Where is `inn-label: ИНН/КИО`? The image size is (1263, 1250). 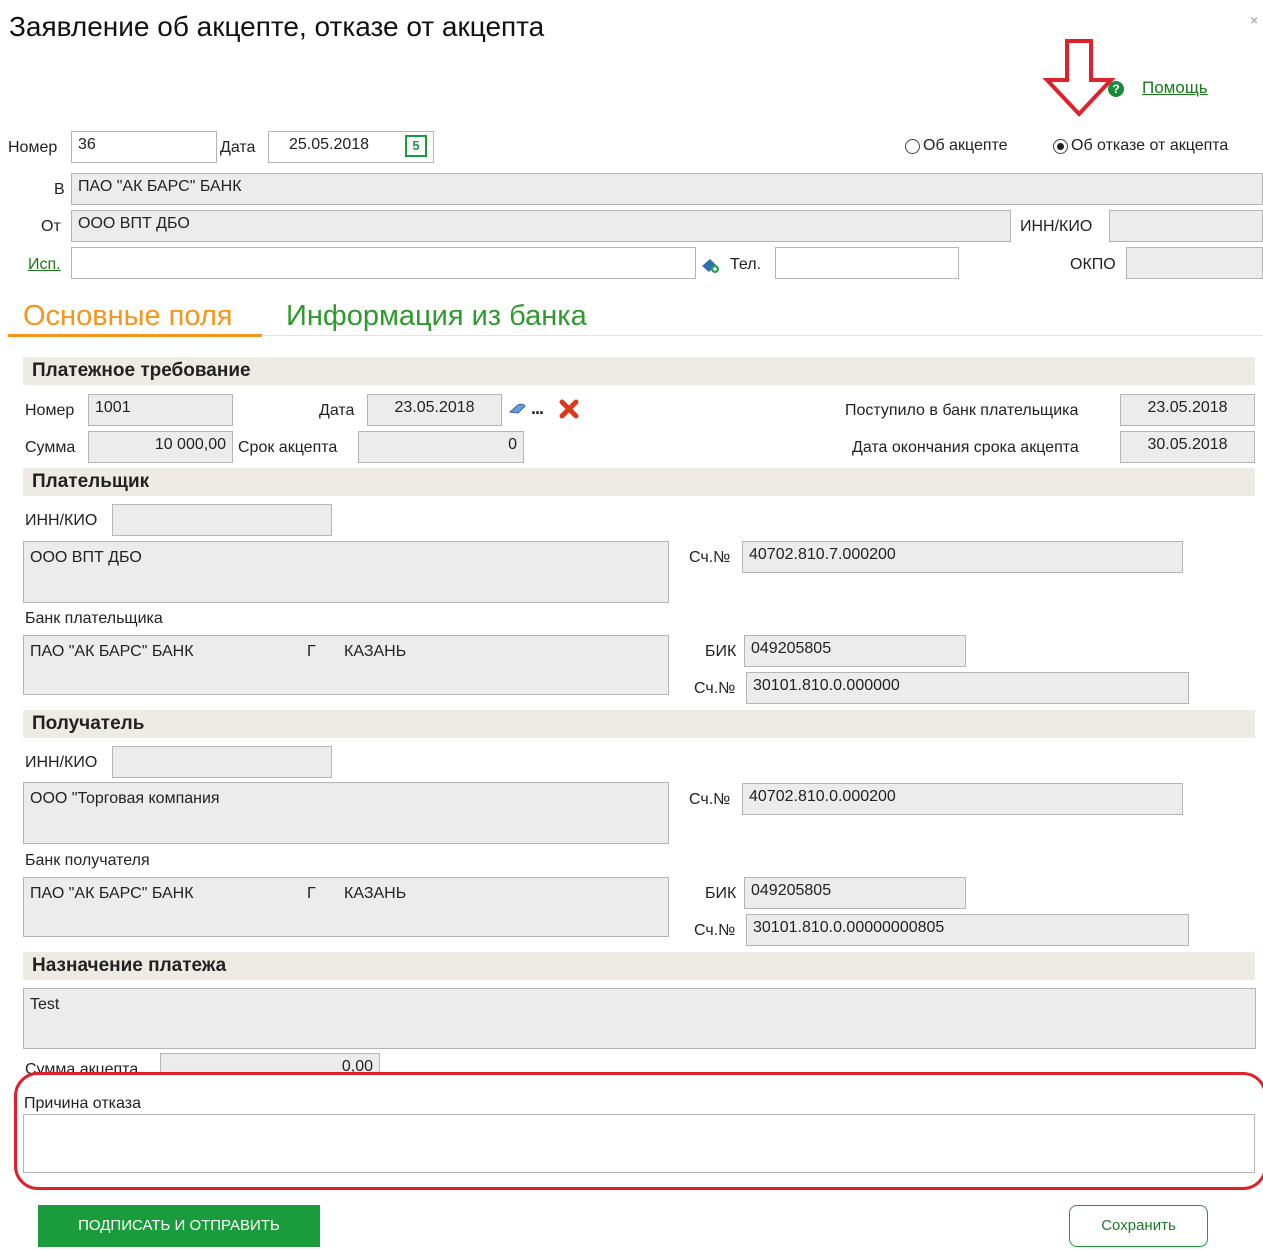 inn-label: ИНН/КИО is located at coordinates (1056, 226).